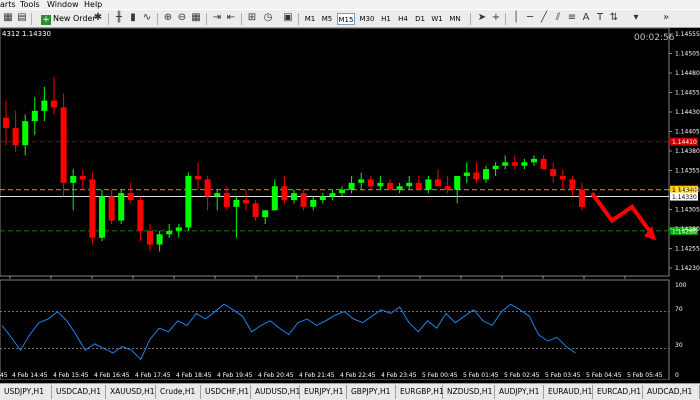  I want to click on bar-chart-icon: ╫, so click(119, 18).